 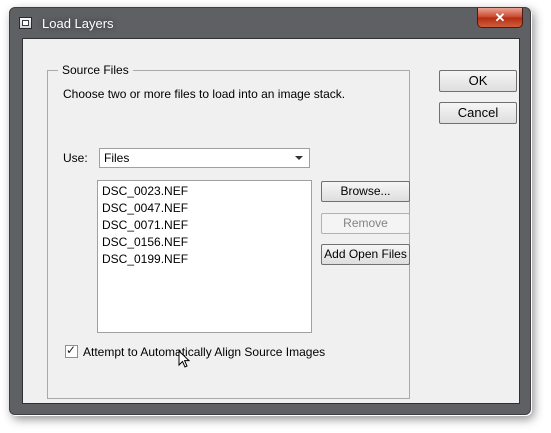 I want to click on add-open-files-button: Add Open Files, so click(x=365, y=254).